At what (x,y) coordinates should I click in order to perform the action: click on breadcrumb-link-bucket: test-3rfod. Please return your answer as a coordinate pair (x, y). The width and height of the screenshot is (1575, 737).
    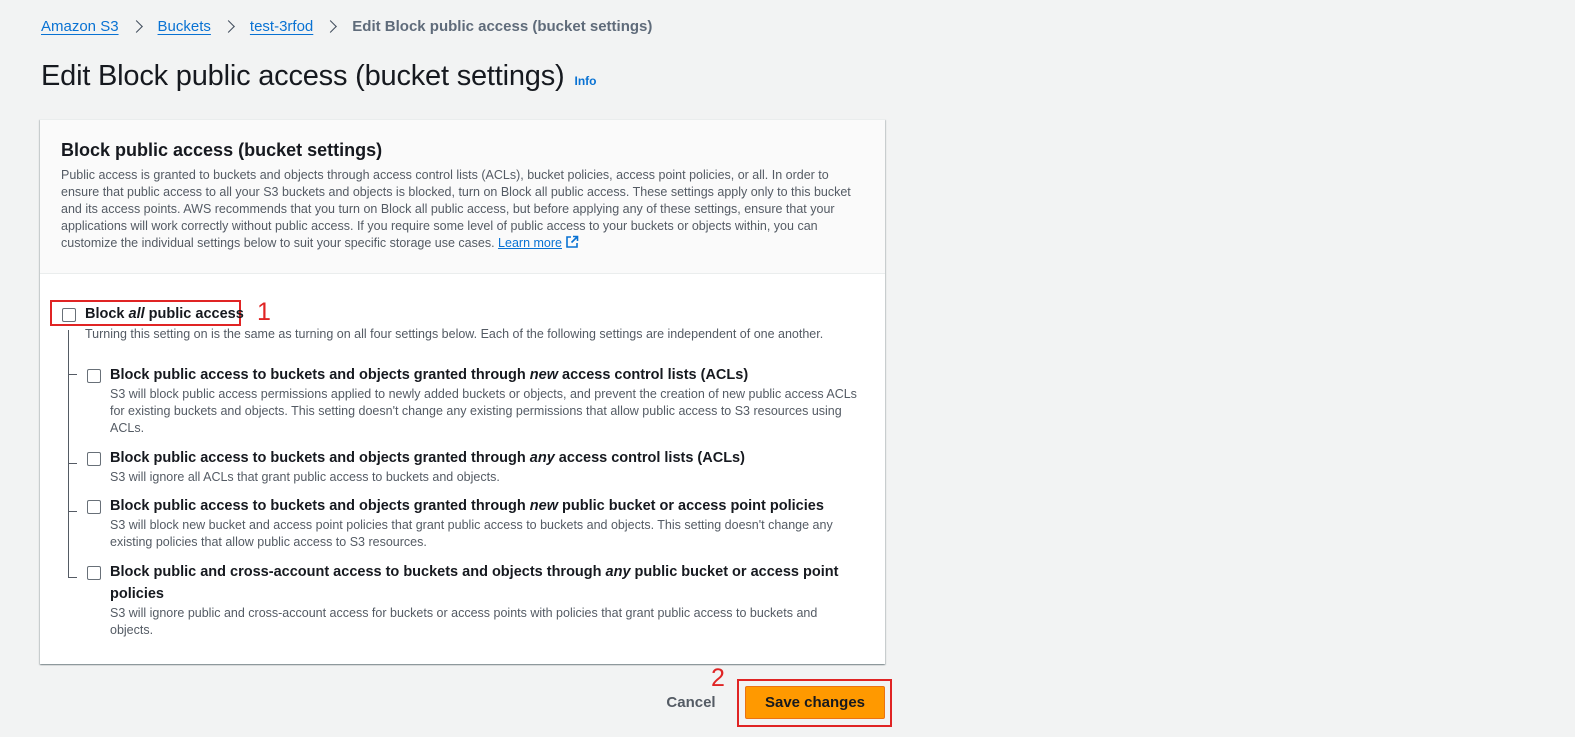
    Looking at the image, I should click on (281, 26).